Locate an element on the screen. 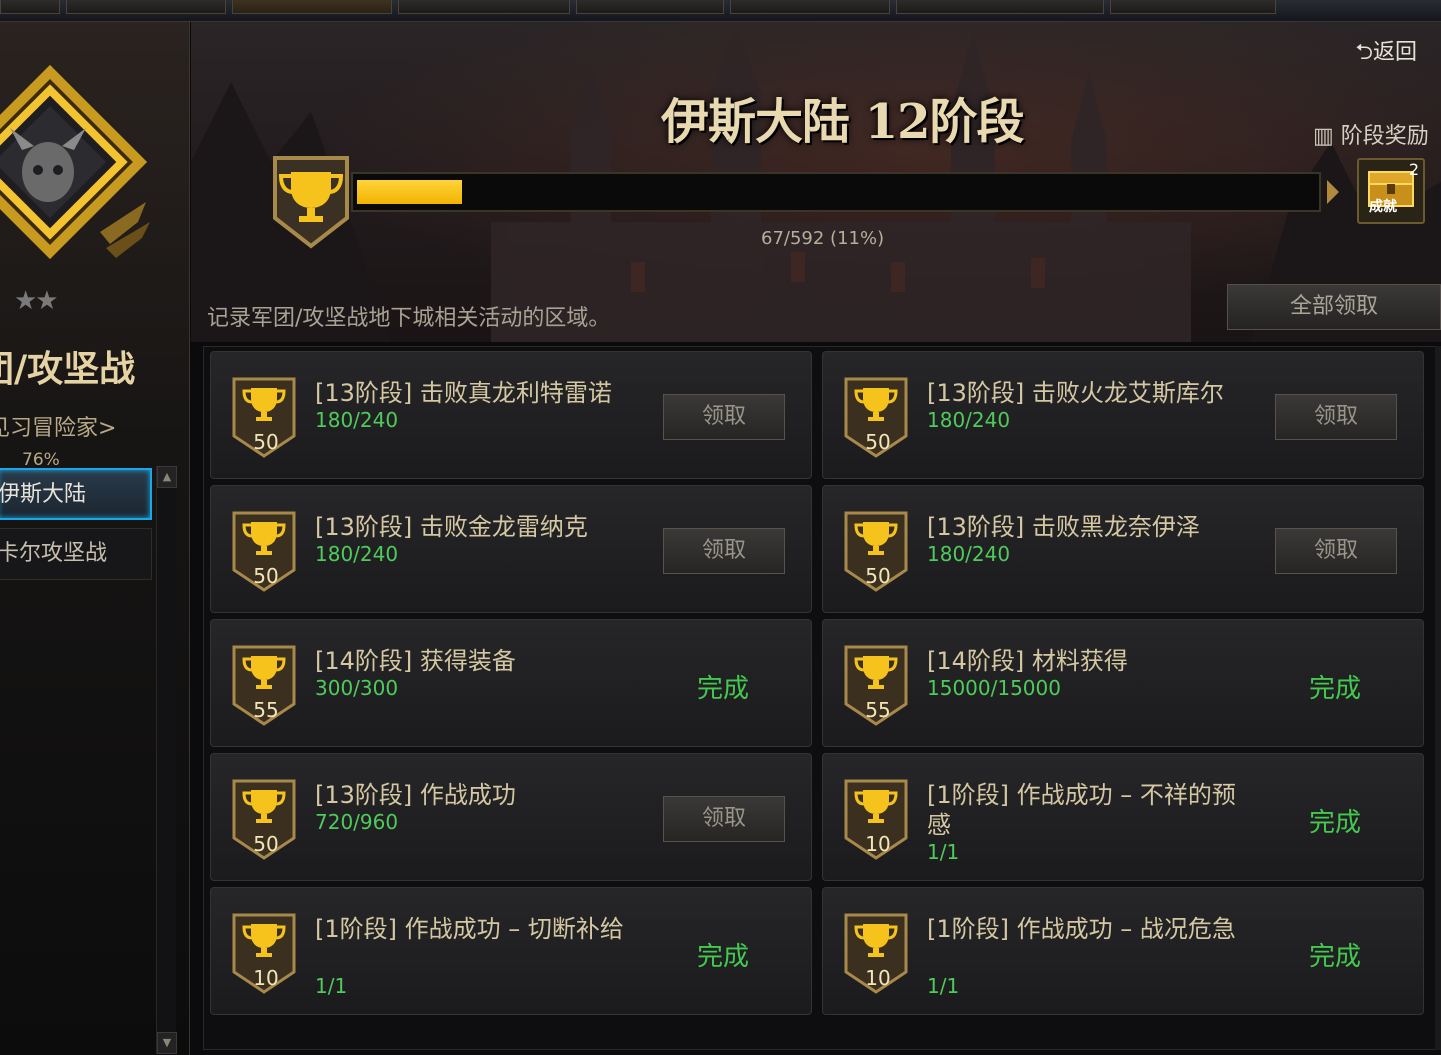  rank-stars: ★★ is located at coordinates (36, 301).